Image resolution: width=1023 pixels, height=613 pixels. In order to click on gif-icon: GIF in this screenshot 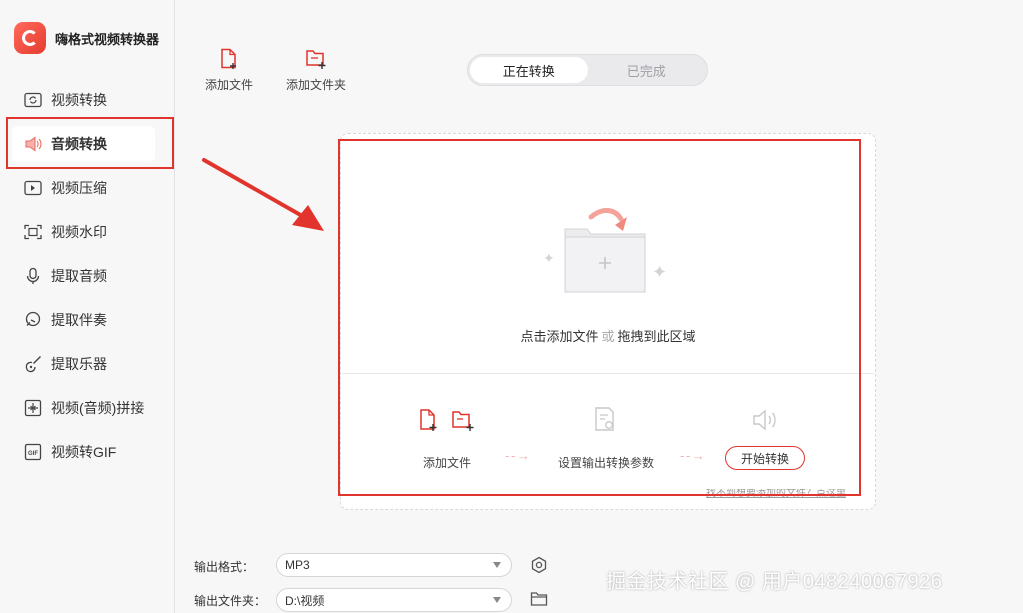, I will do `click(33, 452)`.